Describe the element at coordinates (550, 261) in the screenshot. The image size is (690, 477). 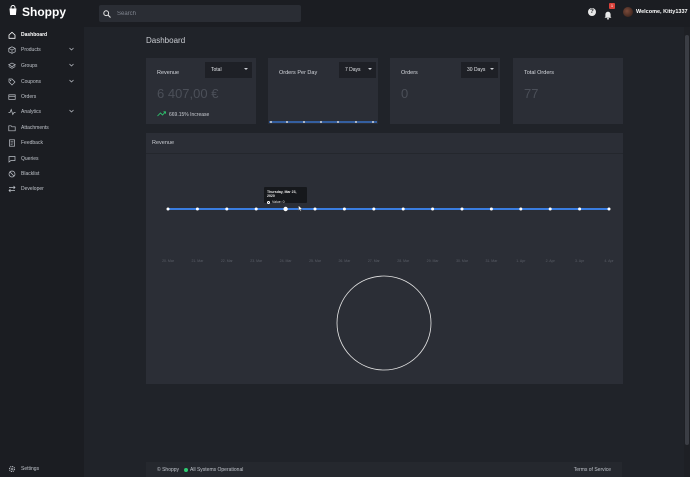
I see `x-tick-label: 2. Apr` at that location.